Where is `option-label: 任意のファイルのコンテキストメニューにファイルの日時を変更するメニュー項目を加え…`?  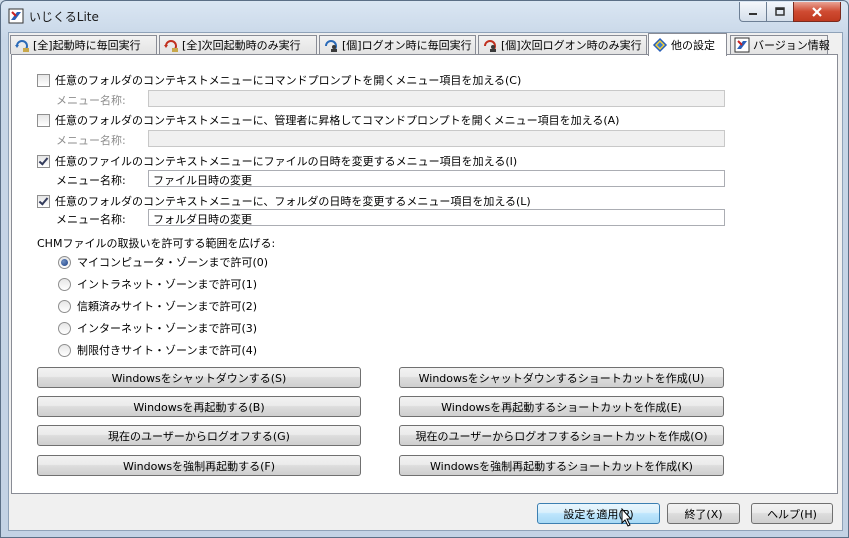
option-label: 任意のファイルのコンテキストメニューにファイルの日時を変更するメニュー項目を加え… is located at coordinates (286, 161).